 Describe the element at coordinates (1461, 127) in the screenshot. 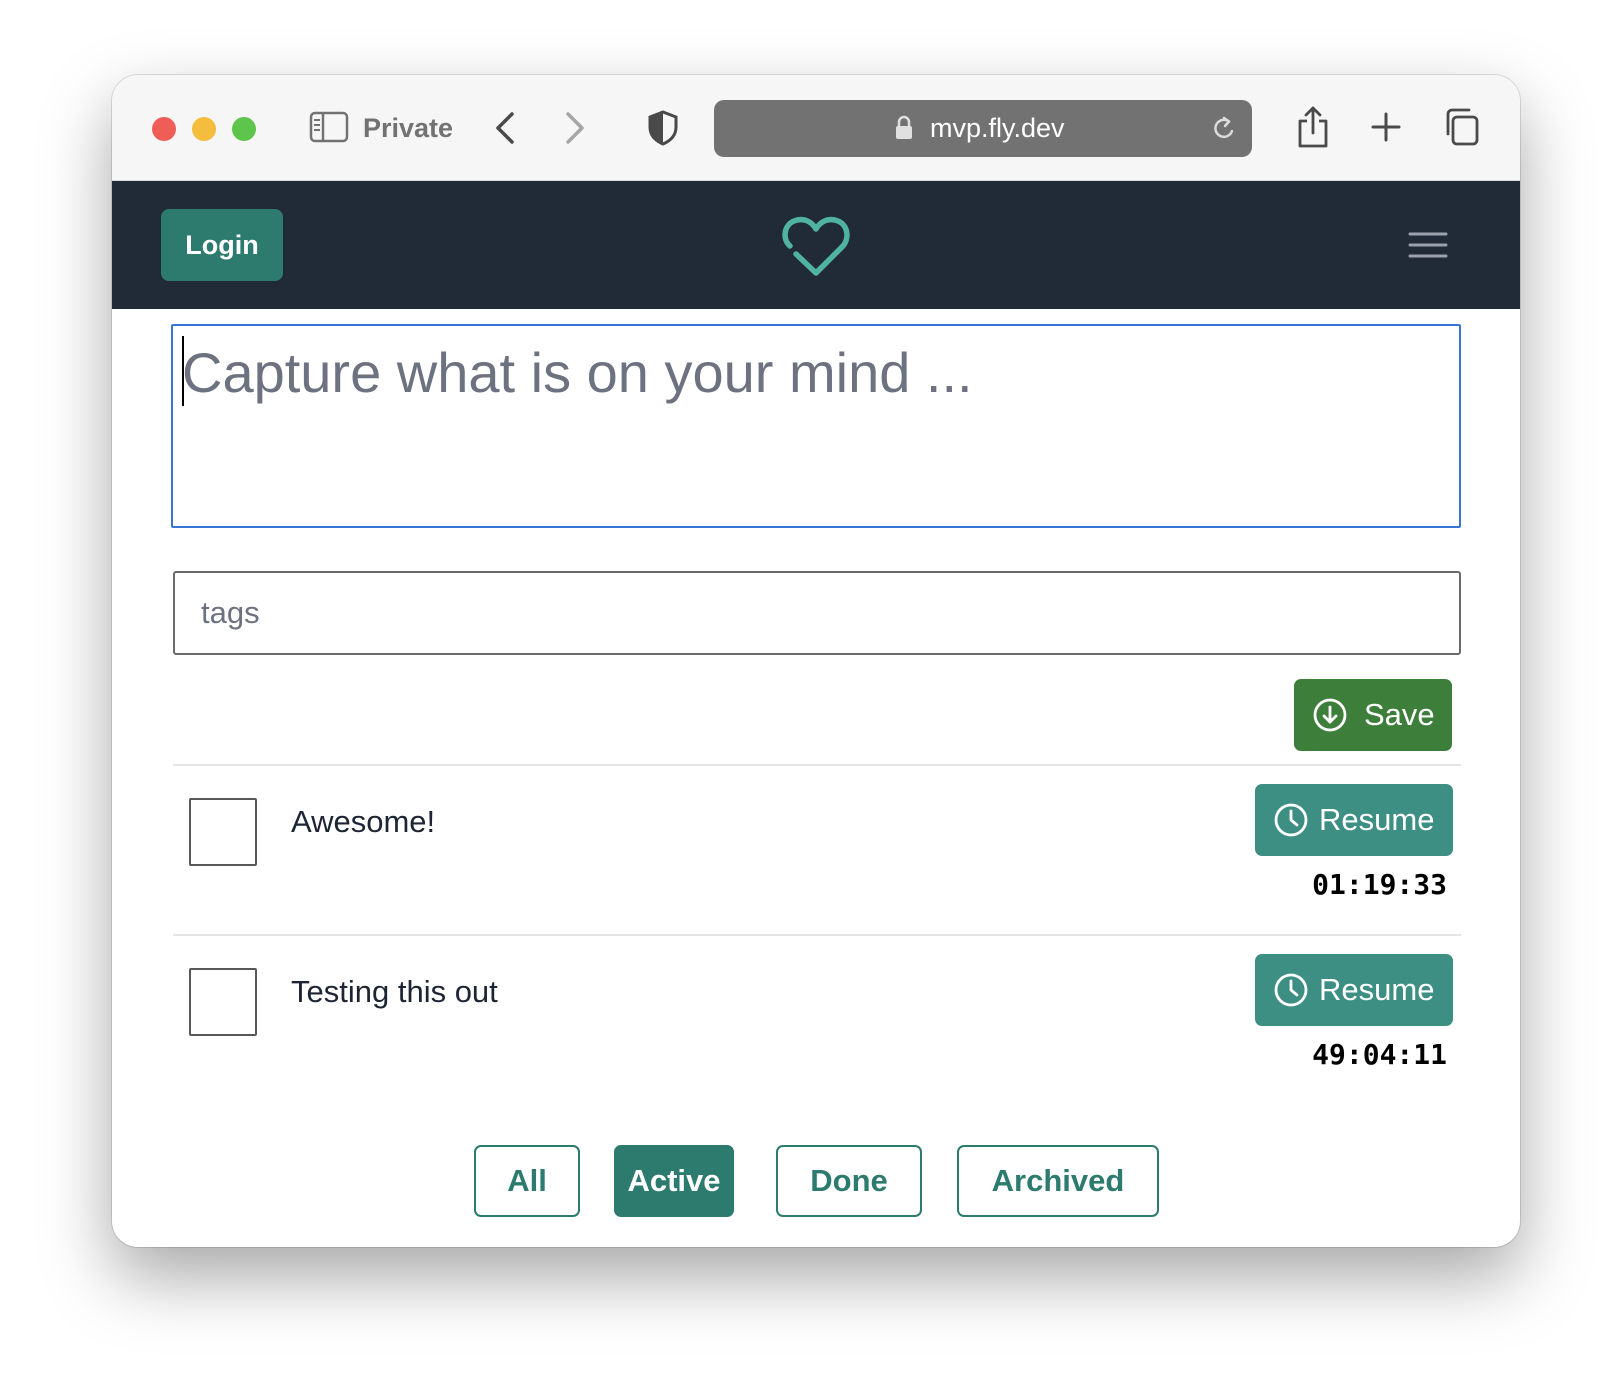

I see `tab-overview-icon` at that location.